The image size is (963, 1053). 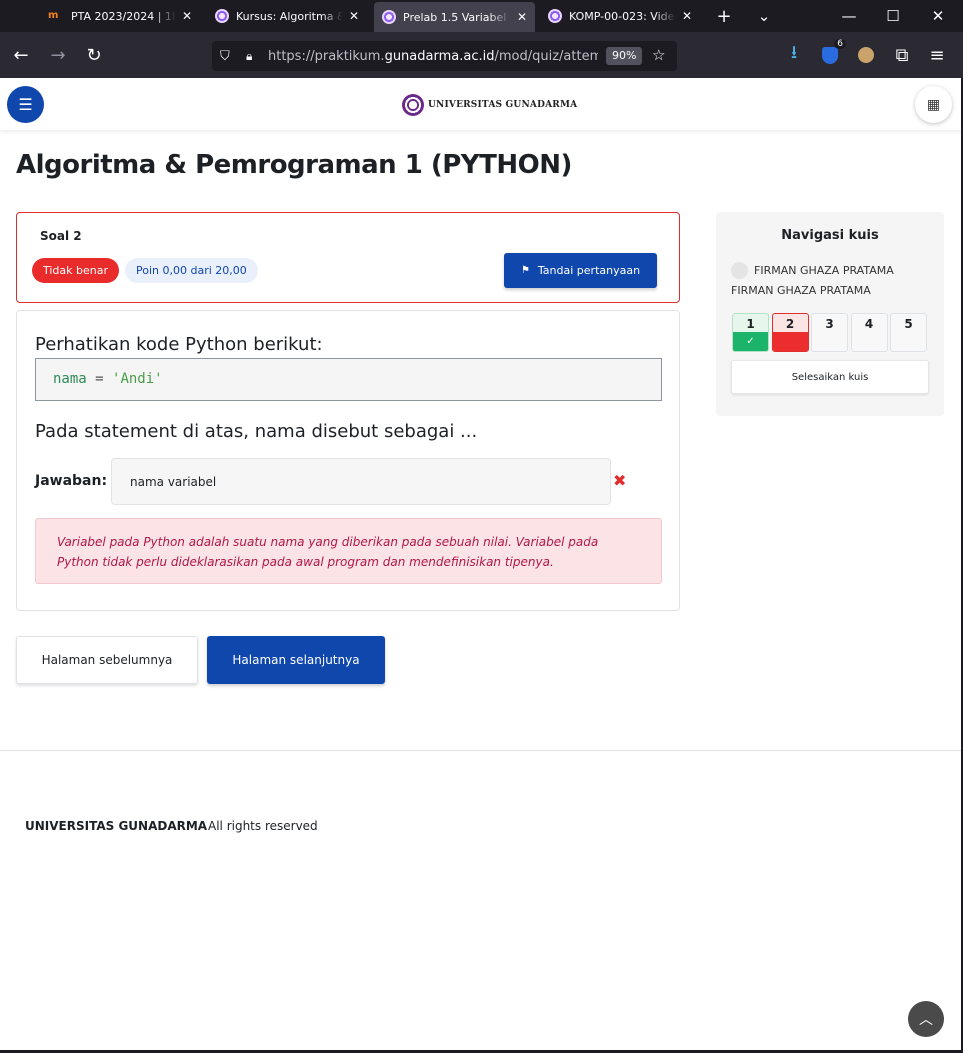 What do you see at coordinates (624, 56) in the screenshot?
I see `zoom-indicator: 90%` at bounding box center [624, 56].